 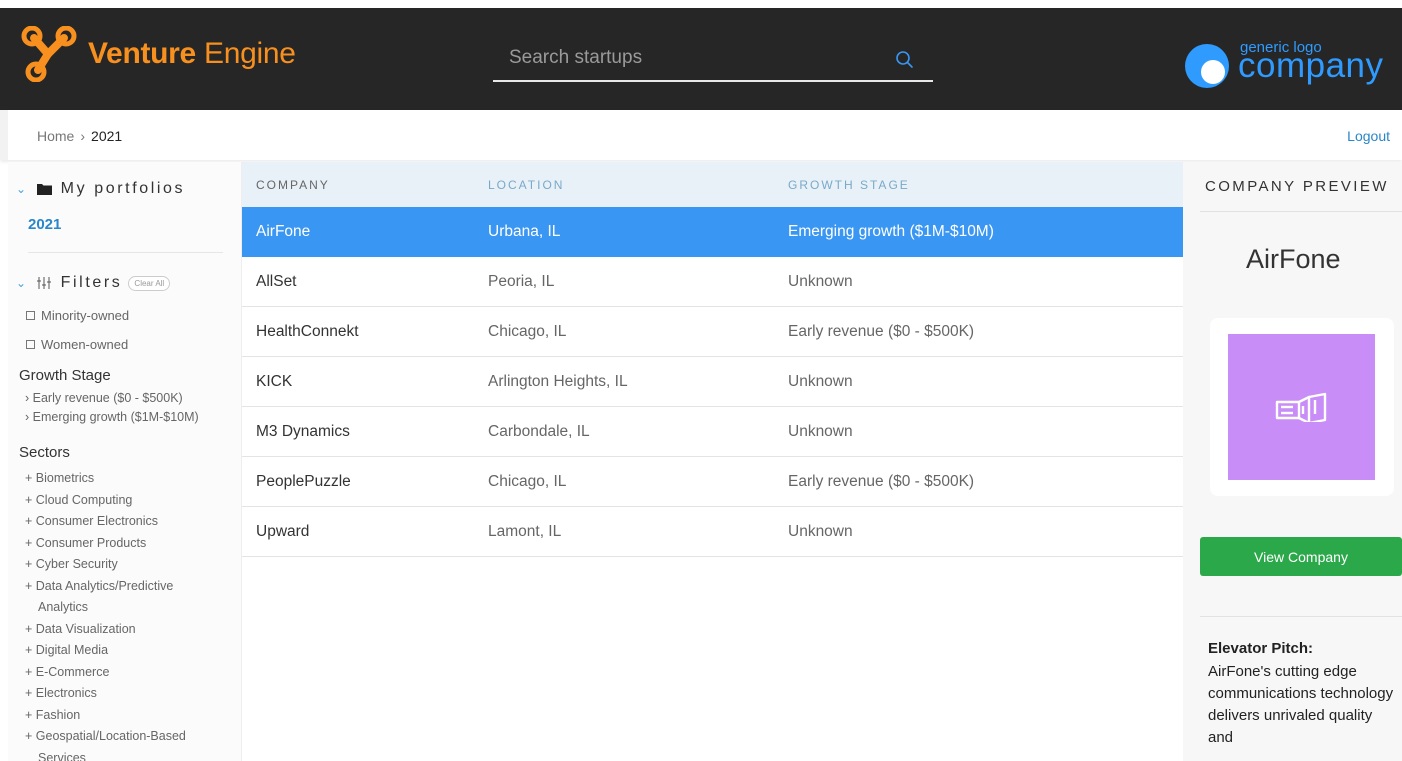 I want to click on sector-item-line: + Geospatial/Location-Based, so click(x=105, y=736).